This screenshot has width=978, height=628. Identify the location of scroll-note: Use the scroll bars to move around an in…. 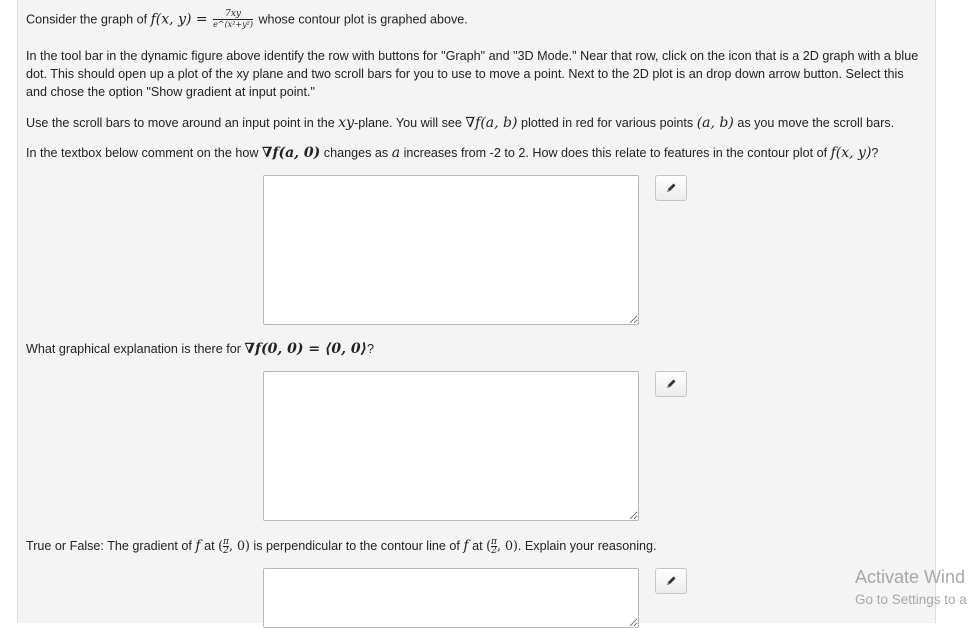
(460, 123).